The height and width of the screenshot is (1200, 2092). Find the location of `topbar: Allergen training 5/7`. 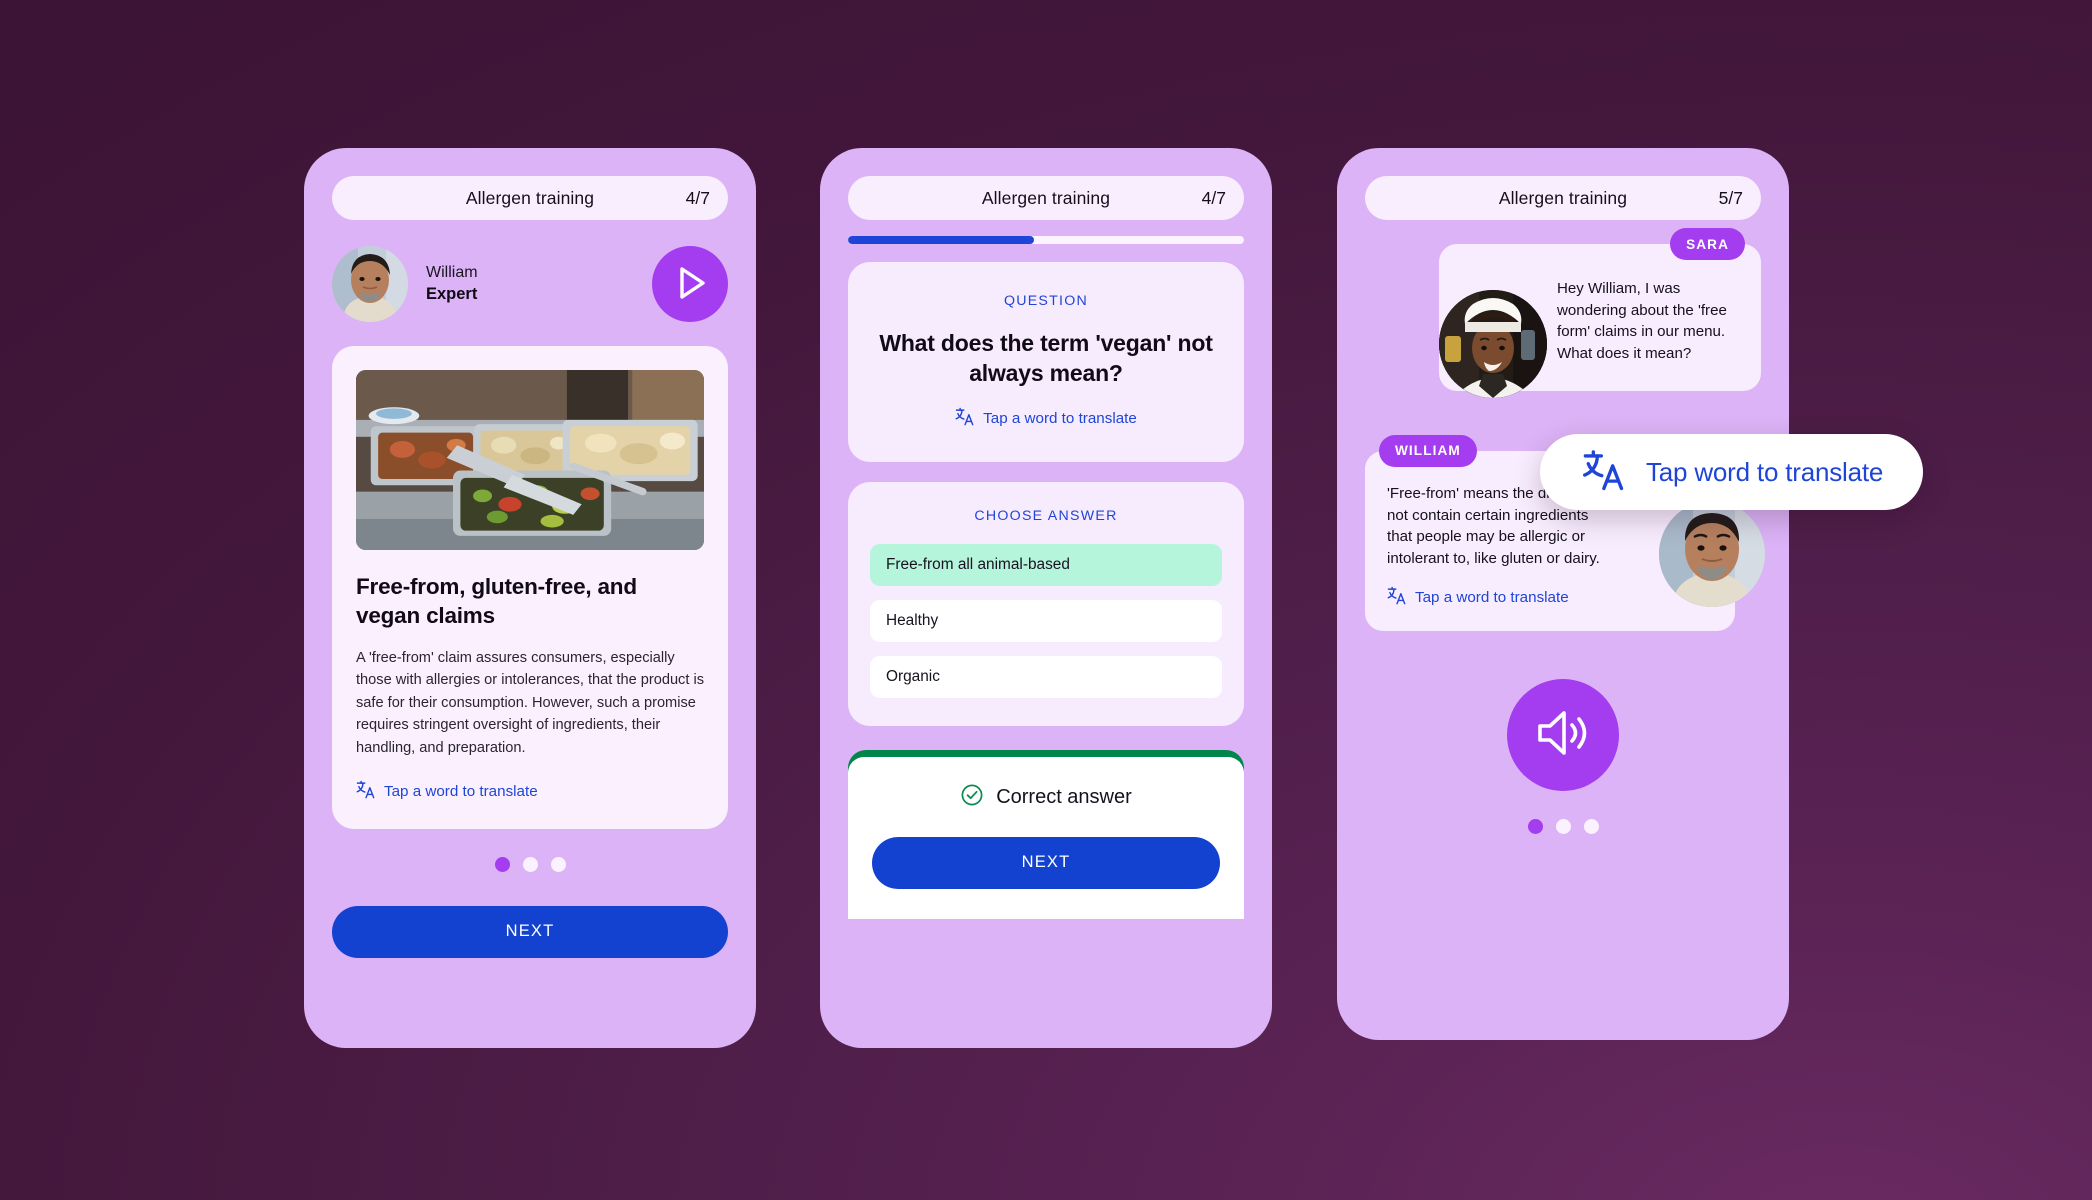

topbar: Allergen training 5/7 is located at coordinates (1563, 198).